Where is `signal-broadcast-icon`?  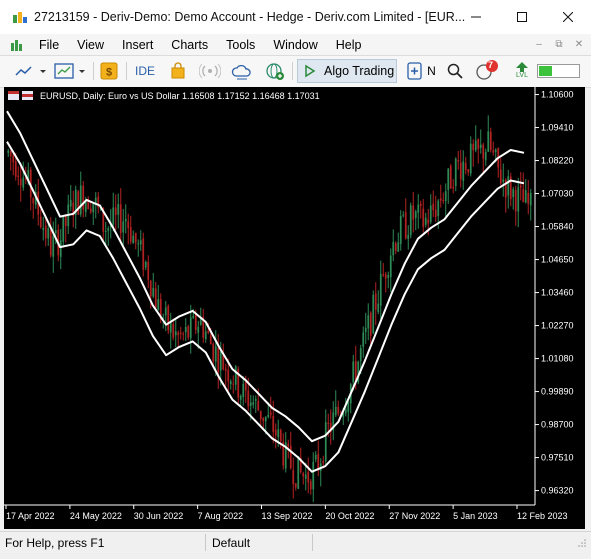
signal-broadcast-icon is located at coordinates (210, 71).